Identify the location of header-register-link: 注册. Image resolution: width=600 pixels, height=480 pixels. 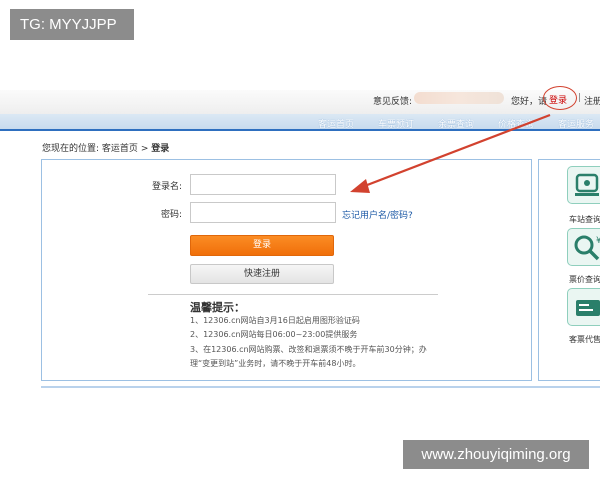
(592, 100).